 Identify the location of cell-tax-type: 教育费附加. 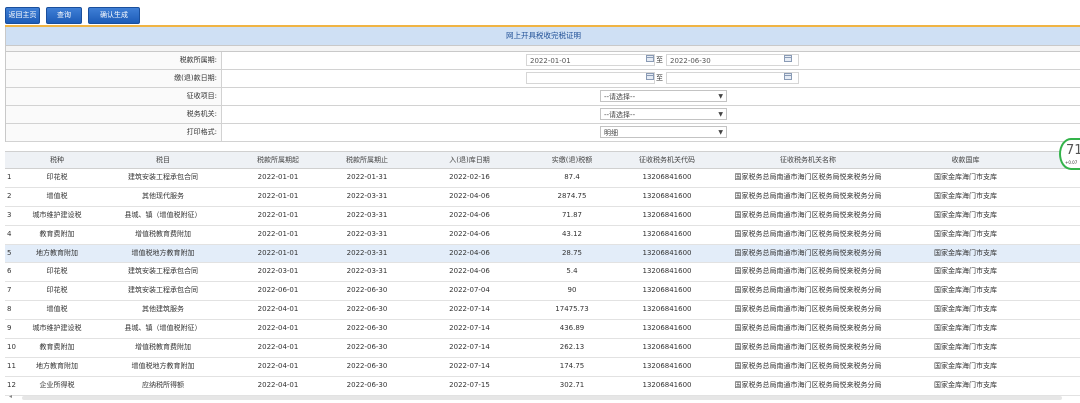
(57, 233).